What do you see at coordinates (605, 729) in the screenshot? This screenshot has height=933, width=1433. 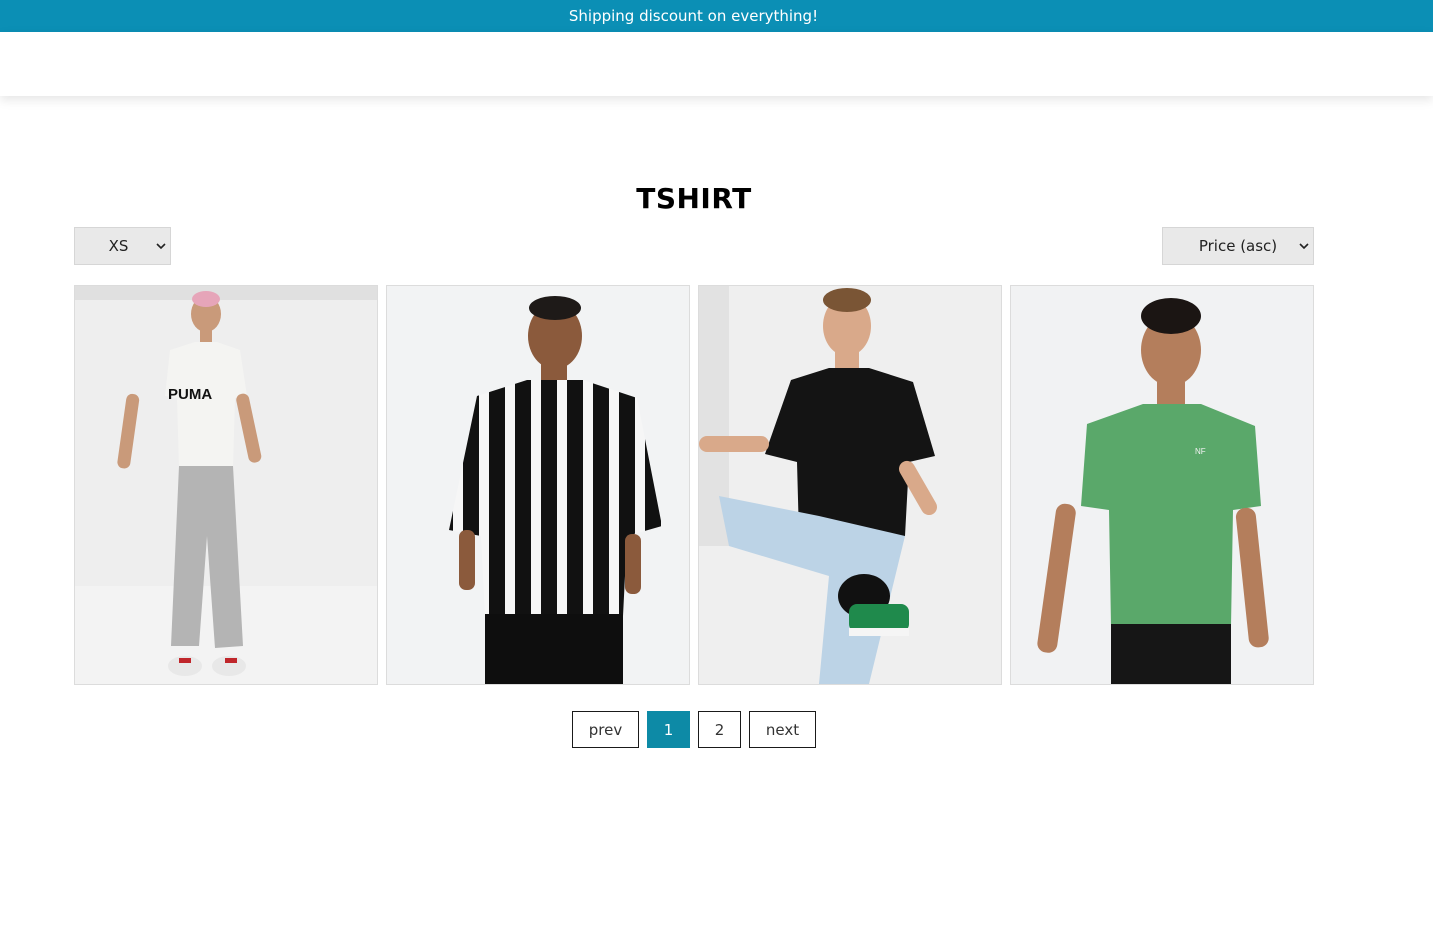 I see `pagination-prev-button: prev` at bounding box center [605, 729].